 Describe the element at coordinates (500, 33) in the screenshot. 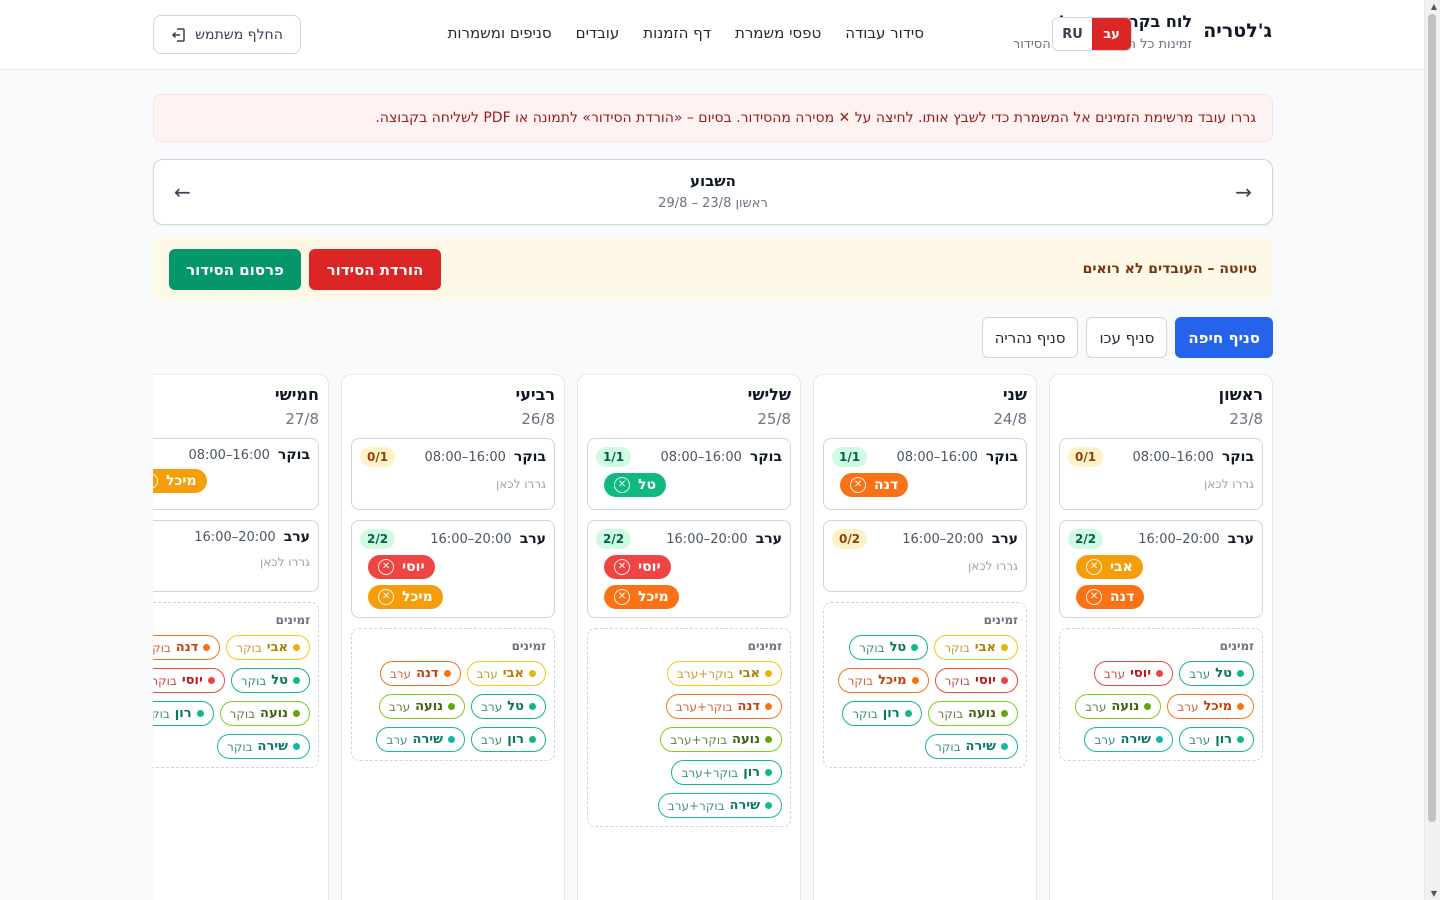

I see `nav-branches-shifts: סניפים ומשמרות` at that location.